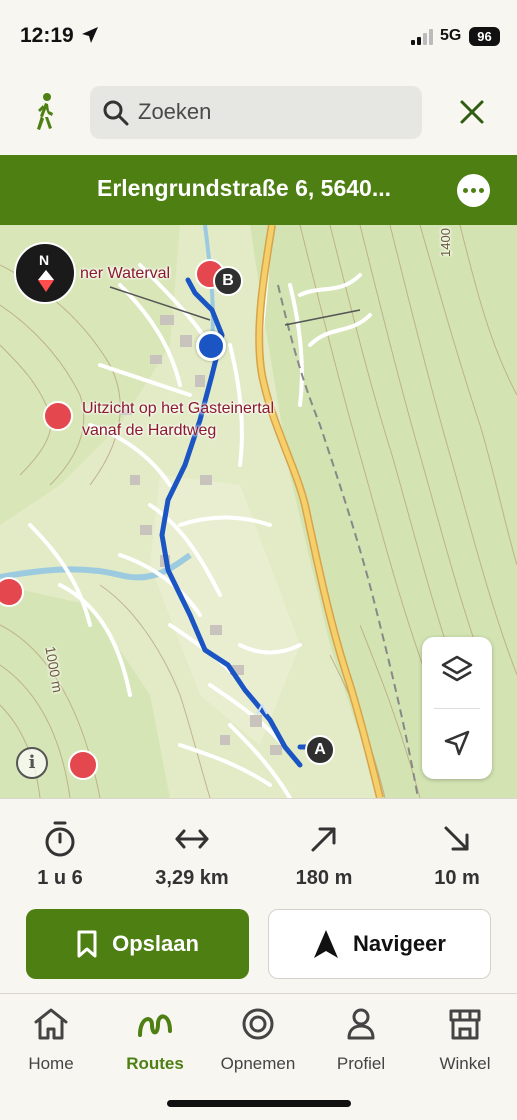 Image resolution: width=517 pixels, height=1120 pixels. Describe the element at coordinates (87, 944) in the screenshot. I see `bookmark-icon` at that location.